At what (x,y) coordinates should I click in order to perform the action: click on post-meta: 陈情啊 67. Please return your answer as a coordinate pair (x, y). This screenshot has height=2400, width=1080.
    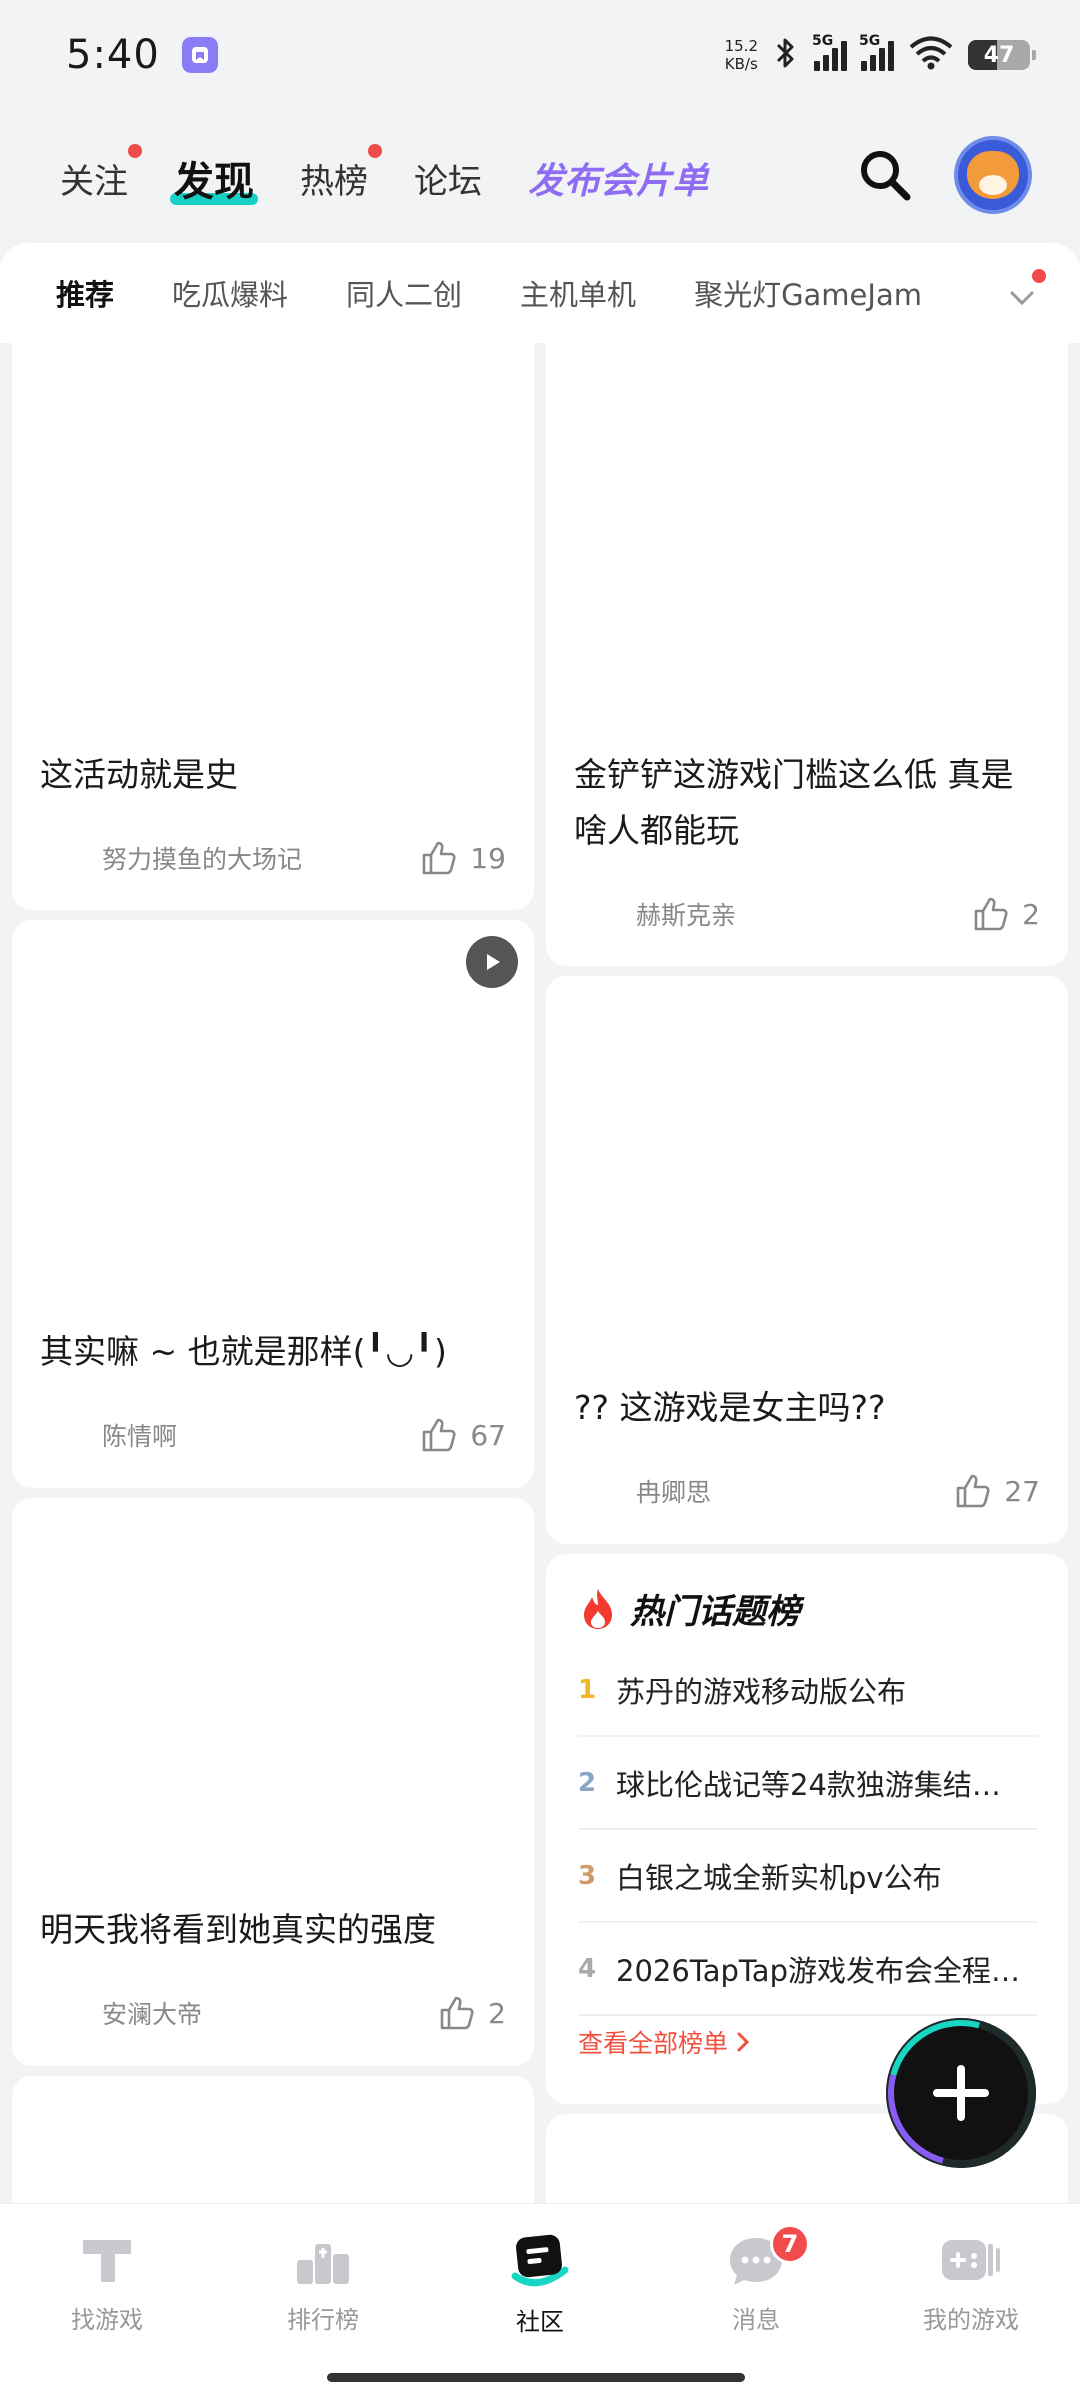
    Looking at the image, I should click on (273, 1435).